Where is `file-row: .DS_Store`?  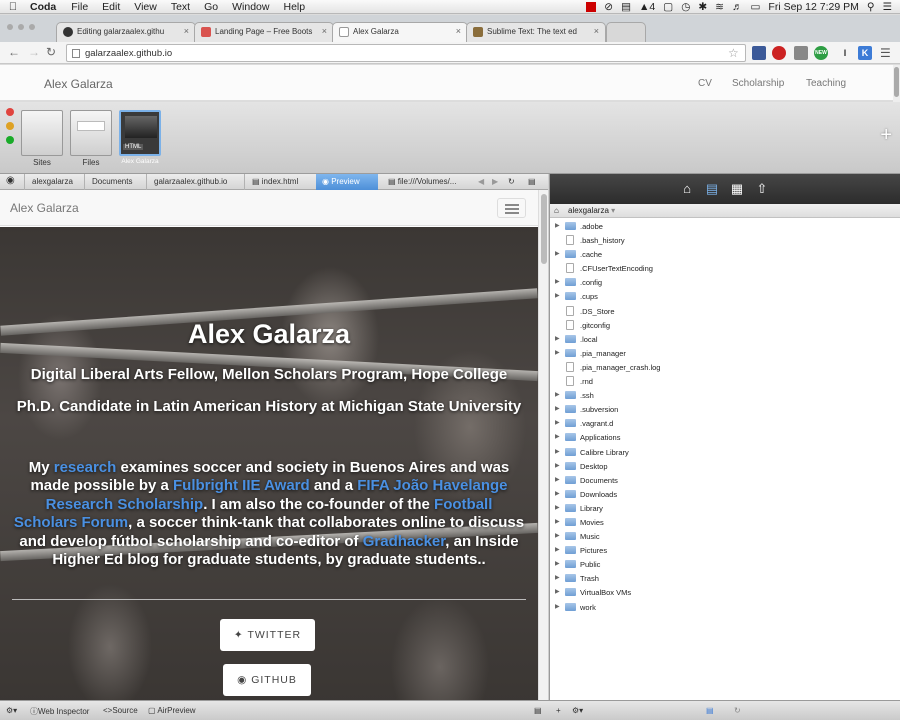
file-row: .DS_Store is located at coordinates (725, 312).